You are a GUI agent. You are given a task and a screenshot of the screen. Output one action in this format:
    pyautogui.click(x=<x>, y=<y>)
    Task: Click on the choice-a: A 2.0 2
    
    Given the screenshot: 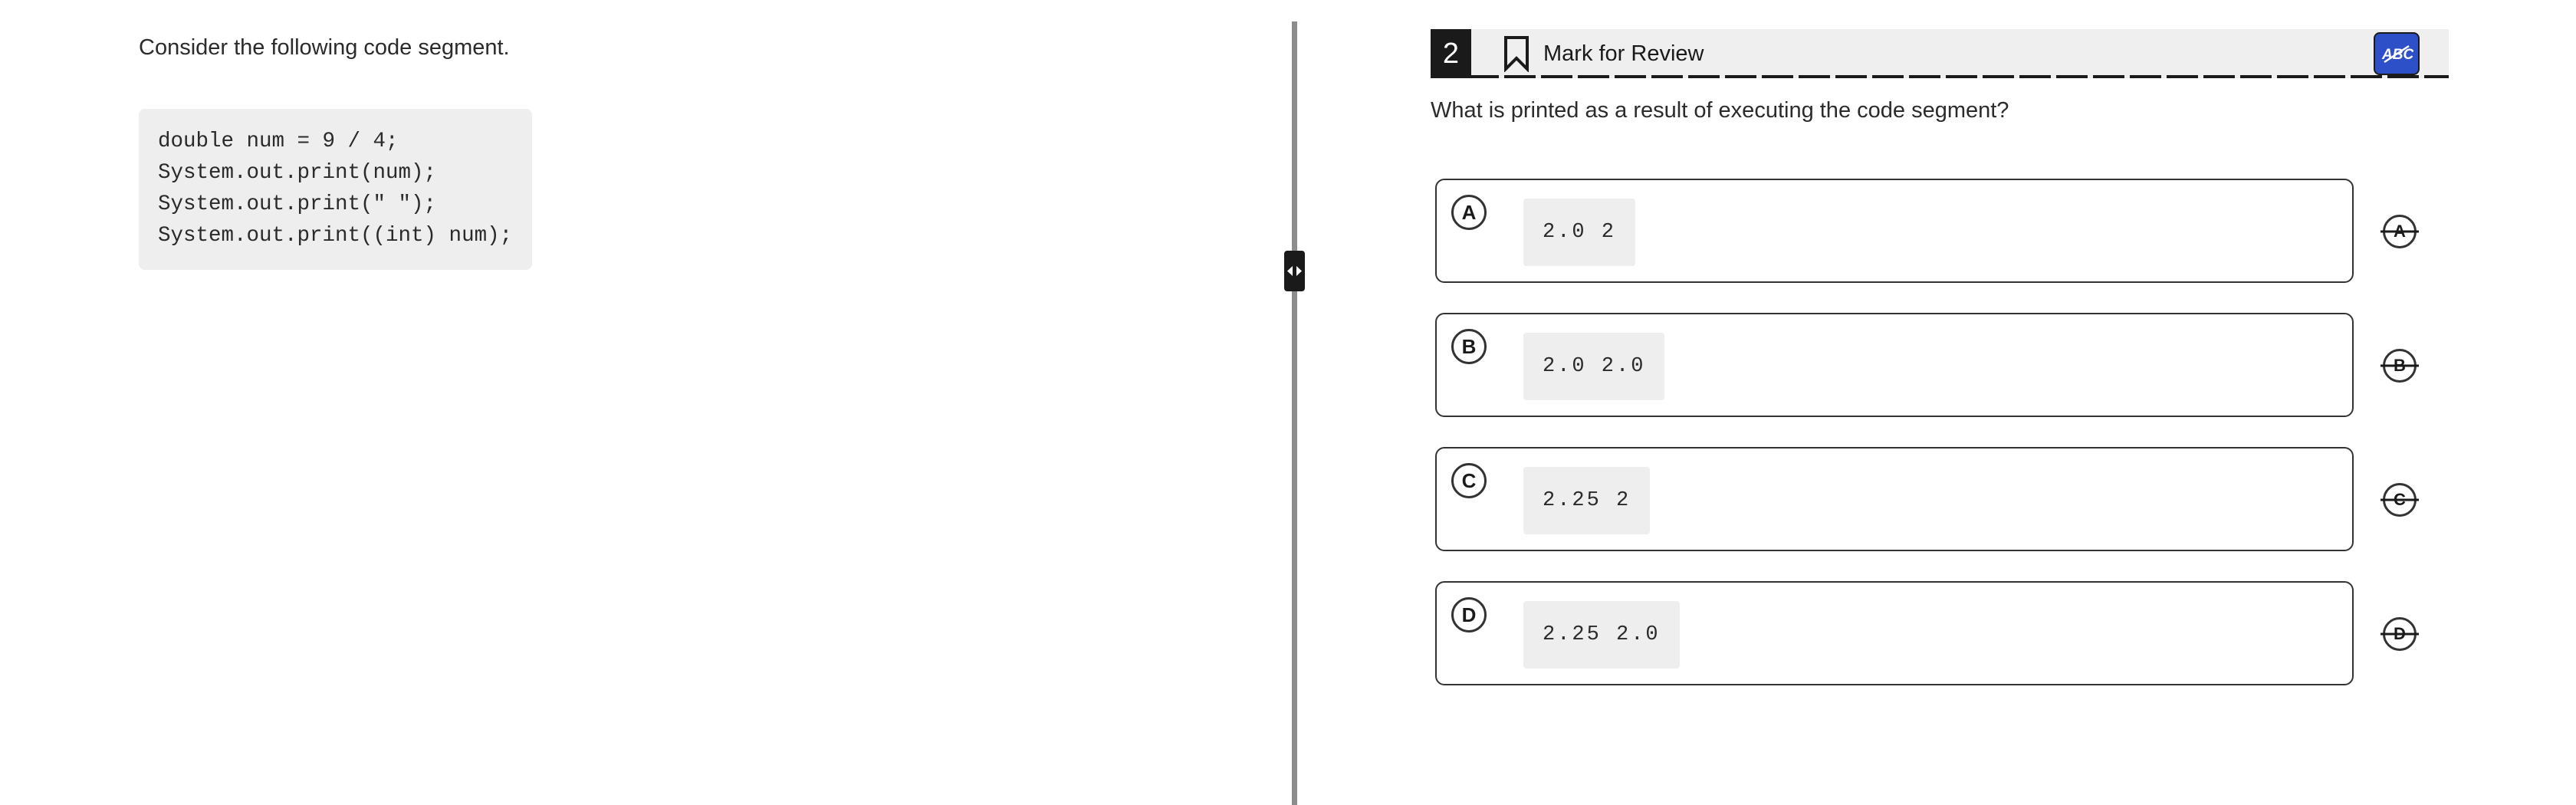 What is the action you would take?
    pyautogui.click(x=1894, y=231)
    